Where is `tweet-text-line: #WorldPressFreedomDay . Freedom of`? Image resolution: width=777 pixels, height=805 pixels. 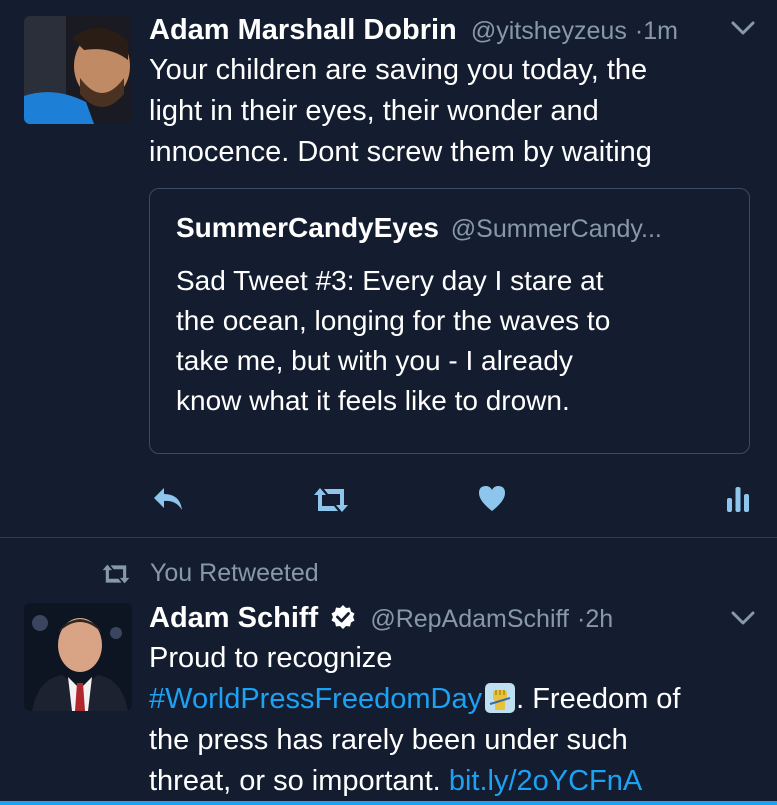 tweet-text-line: #WorldPressFreedomDay . Freedom of is located at coordinates (454, 699).